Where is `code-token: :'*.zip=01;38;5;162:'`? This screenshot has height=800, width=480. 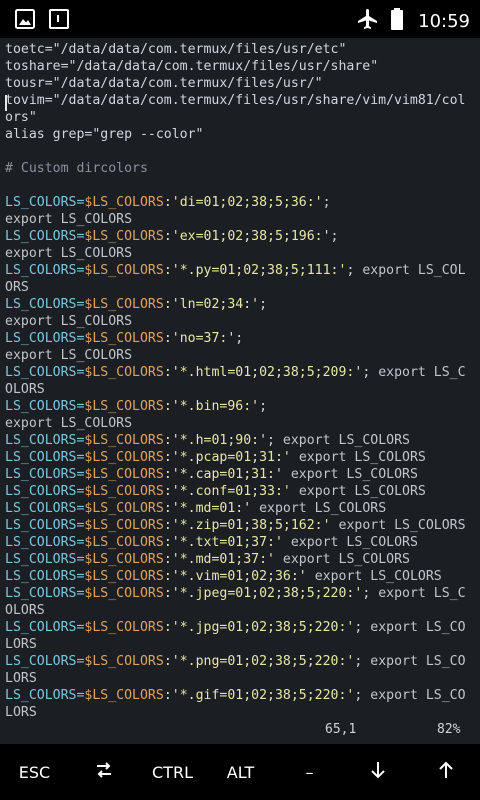 code-token: :'*.zip=01;38;5;162:' is located at coordinates (247, 525).